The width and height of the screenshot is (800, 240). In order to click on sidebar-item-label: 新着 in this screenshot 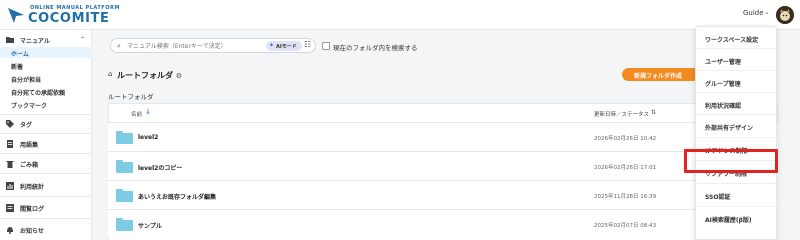, I will do `click(17, 67)`.